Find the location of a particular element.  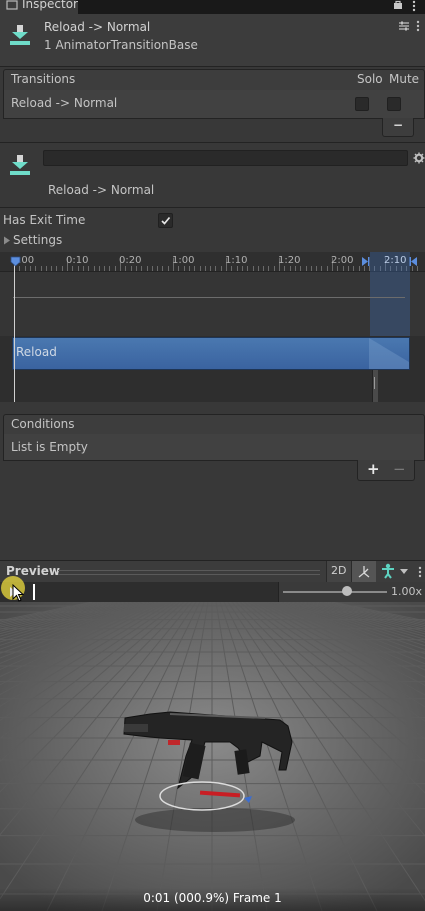

mute-toggle is located at coordinates (394, 104).